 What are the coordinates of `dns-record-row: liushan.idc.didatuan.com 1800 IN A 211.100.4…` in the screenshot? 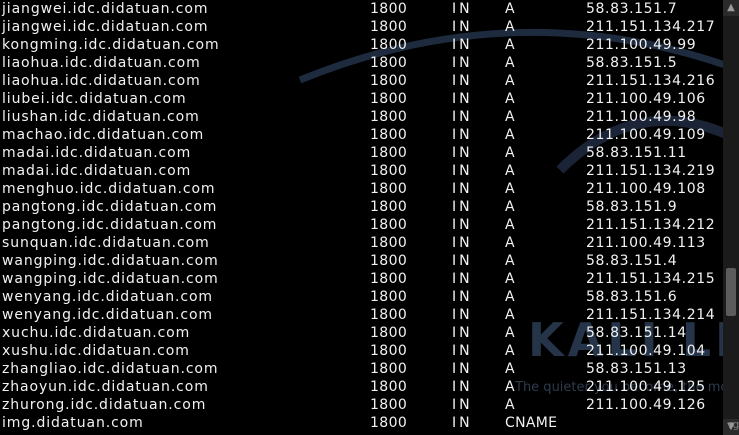 It's located at (361, 117).